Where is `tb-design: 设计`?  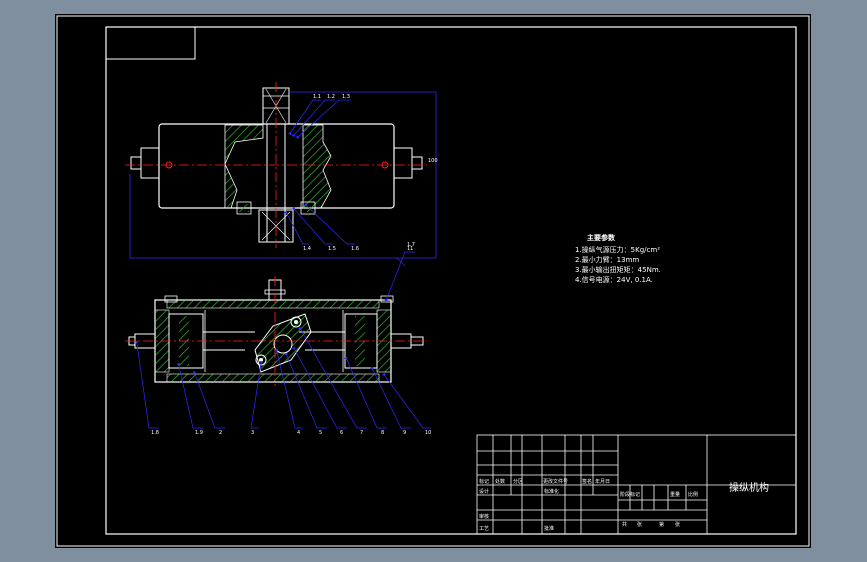 tb-design: 设计 is located at coordinates (484, 491).